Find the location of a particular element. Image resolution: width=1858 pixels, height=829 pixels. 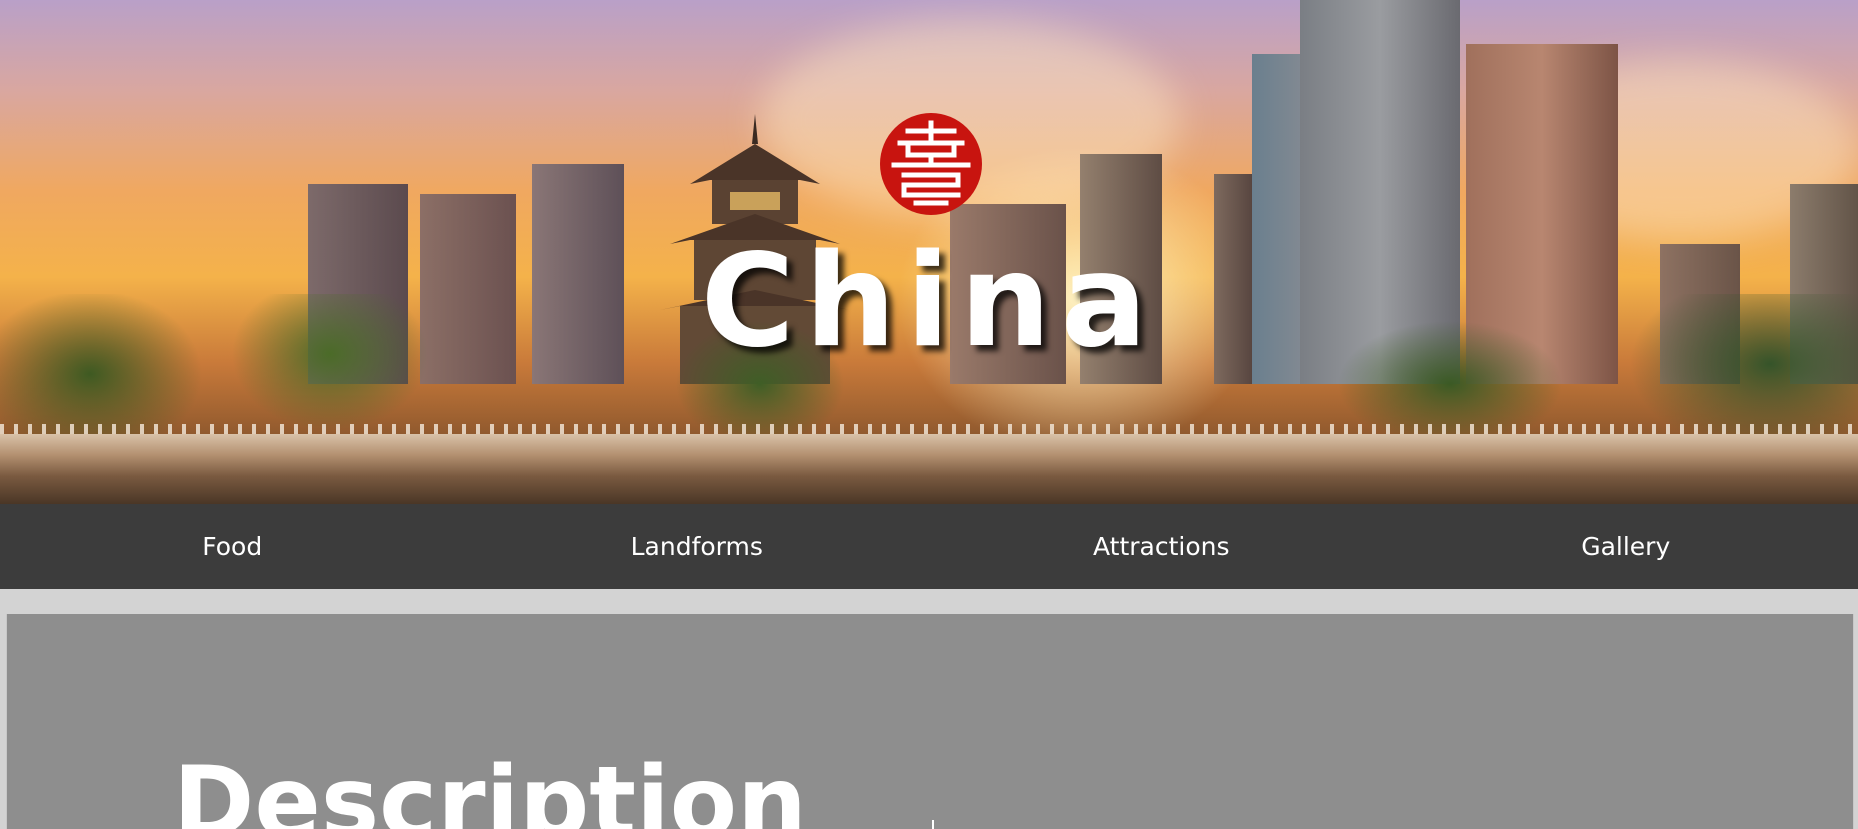

main-navbar: Food Landforms Attractions Gallery is located at coordinates (929, 546).